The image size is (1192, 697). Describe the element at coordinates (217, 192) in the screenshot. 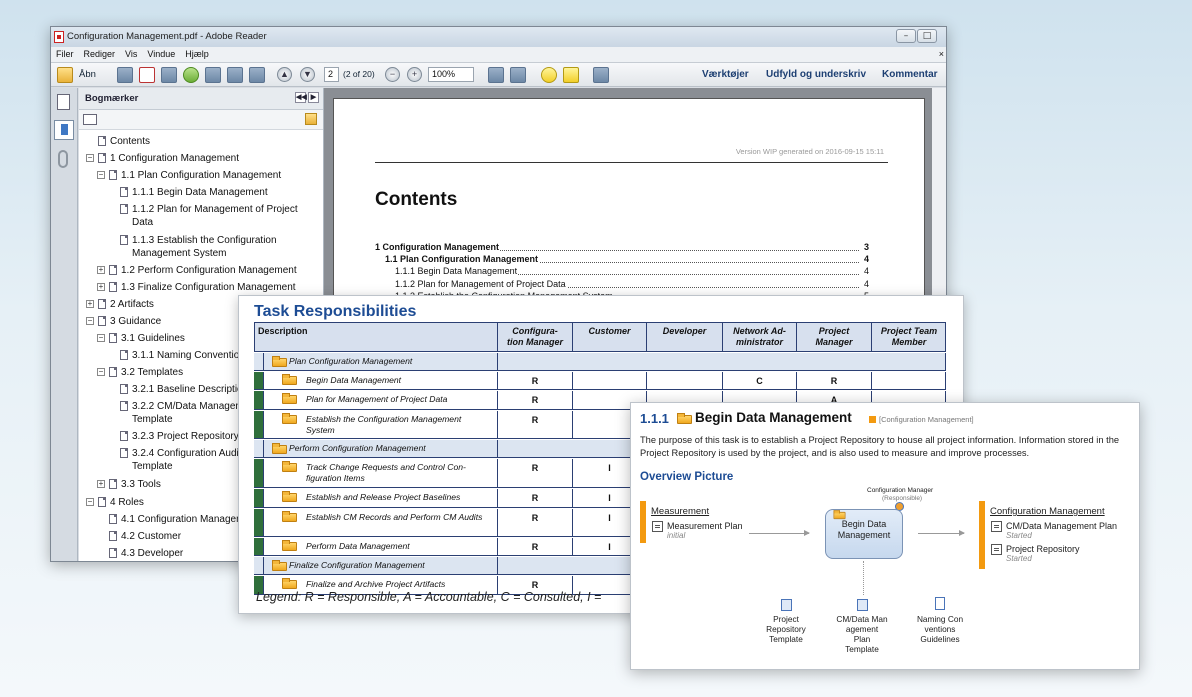

I see `bookmark-item: 1.1.1 Begin Data Management` at that location.